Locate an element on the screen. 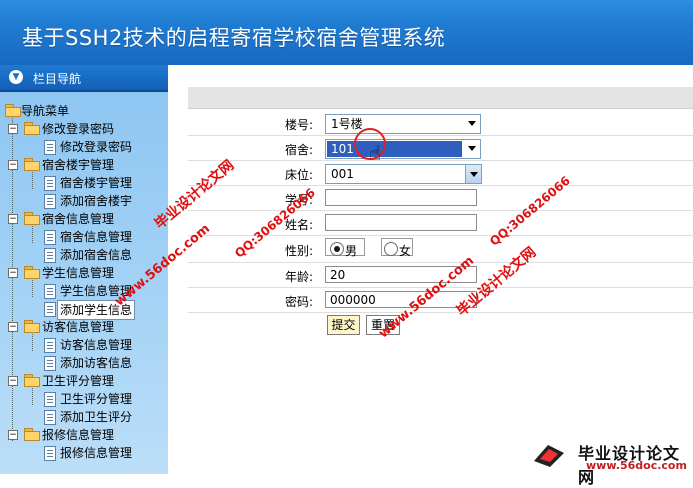 The height and width of the screenshot is (488, 693). site-logo: 毕业设计论文网 www.56doc.com is located at coordinates (606, 462).